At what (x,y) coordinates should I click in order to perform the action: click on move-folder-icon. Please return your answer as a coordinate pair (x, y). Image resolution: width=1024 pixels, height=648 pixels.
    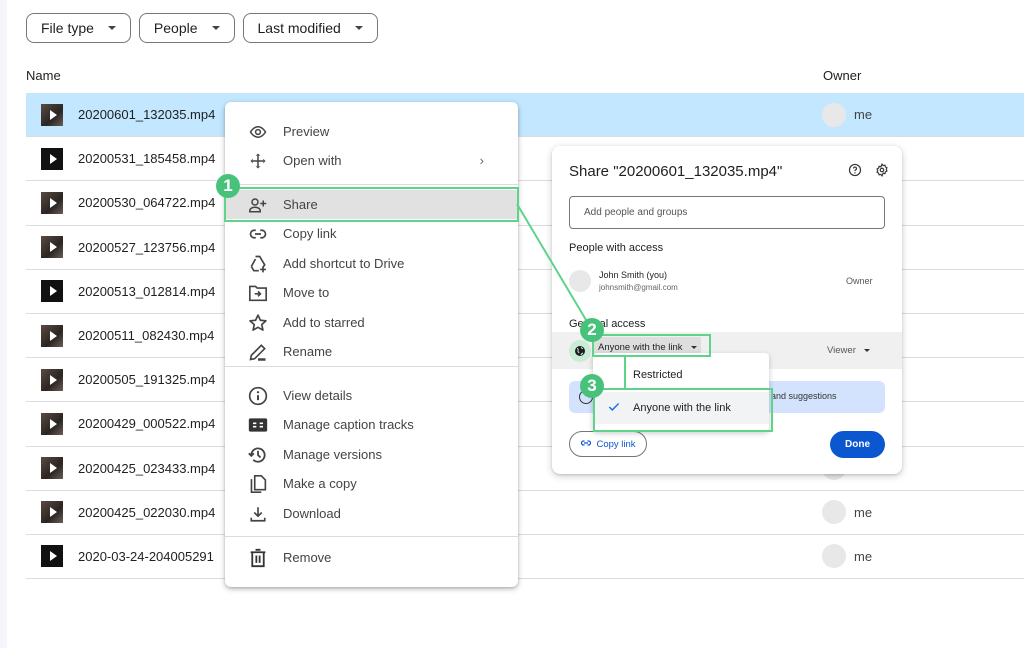
    Looking at the image, I should click on (258, 293).